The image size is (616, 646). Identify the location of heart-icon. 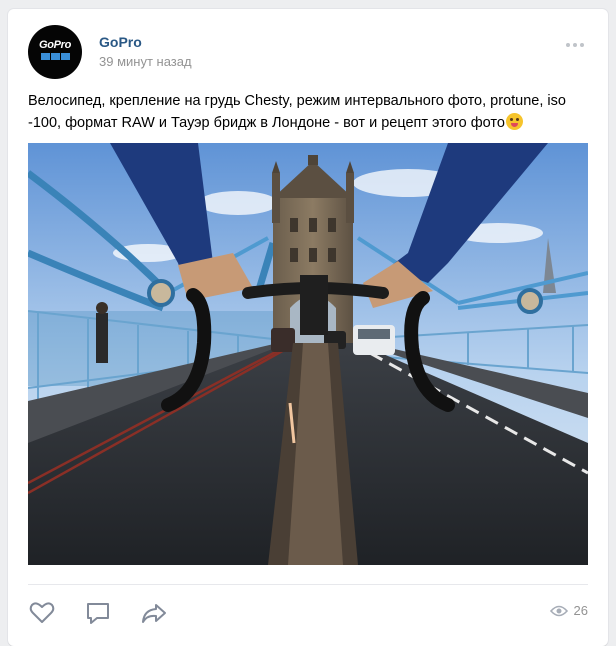
(42, 612).